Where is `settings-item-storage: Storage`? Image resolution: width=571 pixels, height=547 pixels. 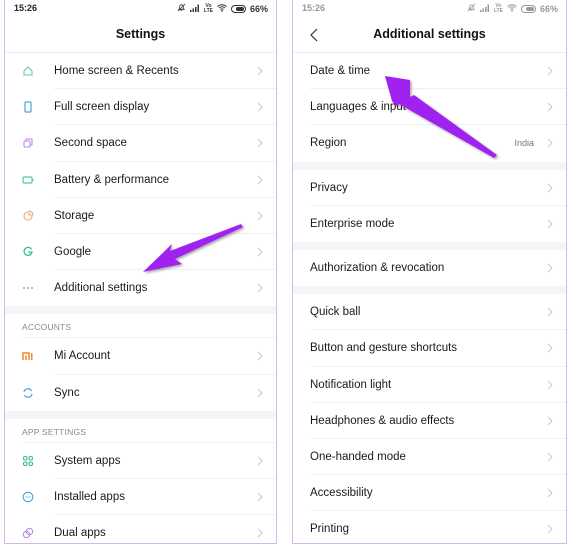
settings-item-storage: Storage is located at coordinates (140, 216).